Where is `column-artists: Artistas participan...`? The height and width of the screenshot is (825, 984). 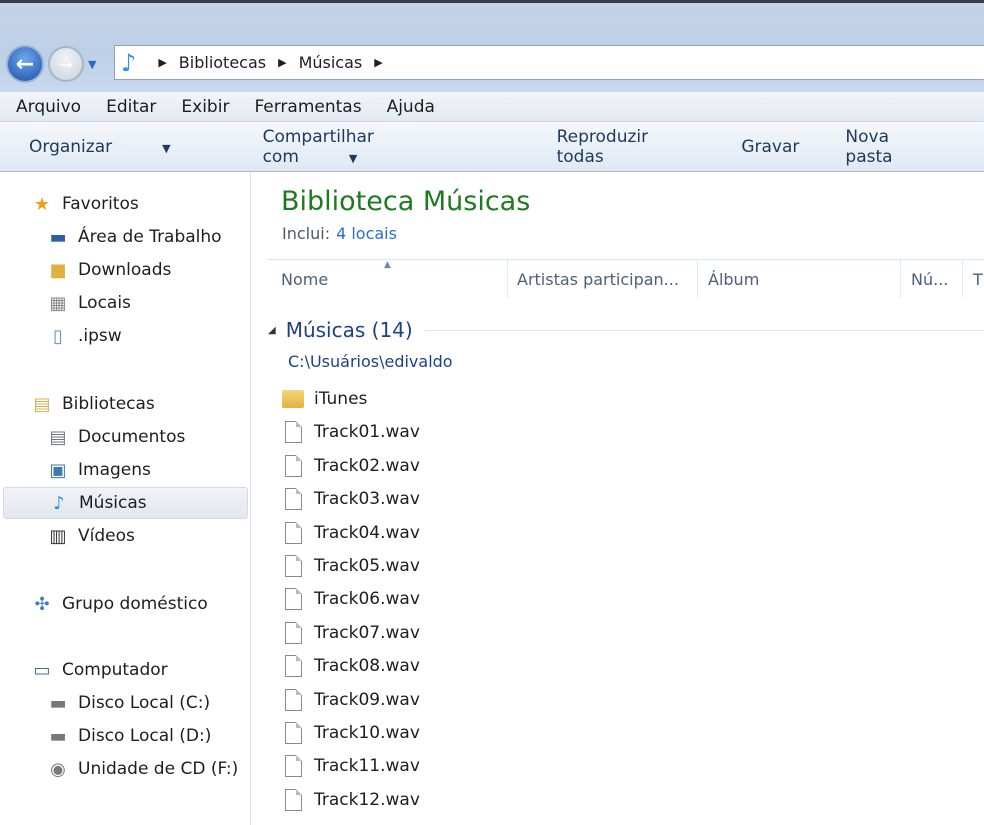 column-artists: Artistas participan... is located at coordinates (603, 279).